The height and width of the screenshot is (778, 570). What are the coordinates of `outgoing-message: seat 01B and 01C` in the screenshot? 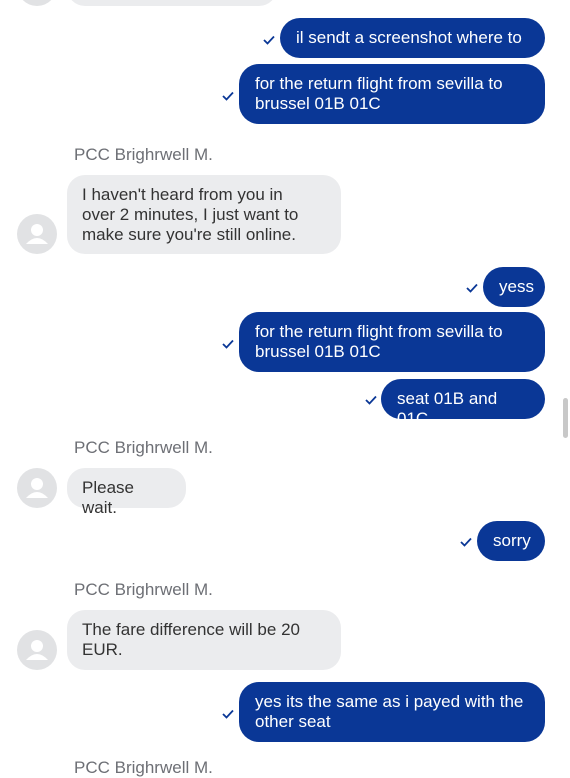 It's located at (463, 403).